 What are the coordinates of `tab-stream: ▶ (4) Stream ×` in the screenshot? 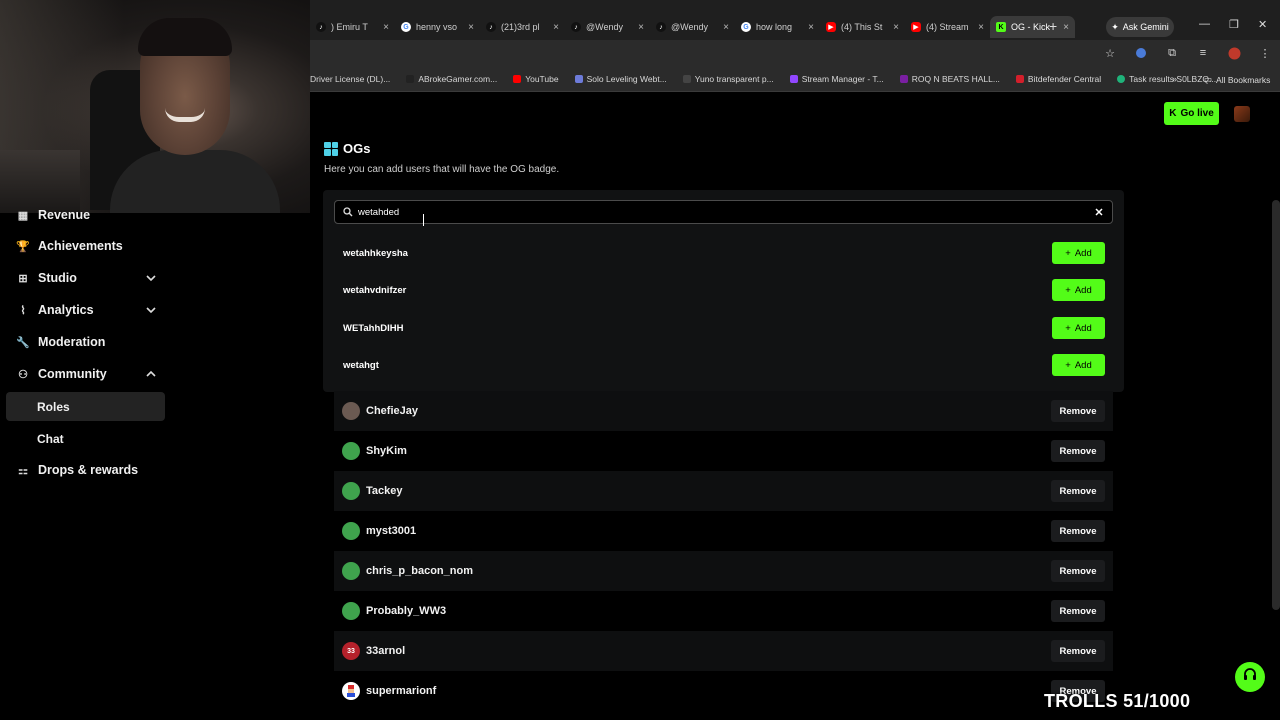 It's located at (947, 27).